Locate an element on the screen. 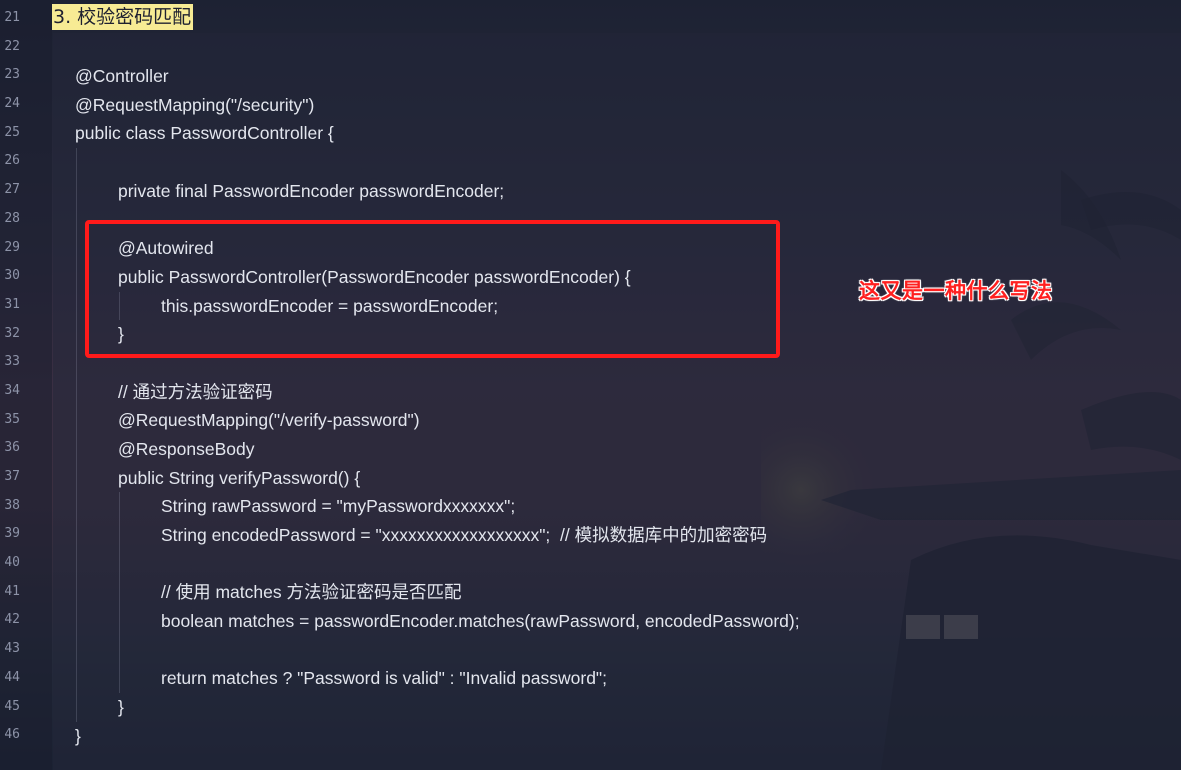 The image size is (1181, 770). line-number: 32 is located at coordinates (12, 333).